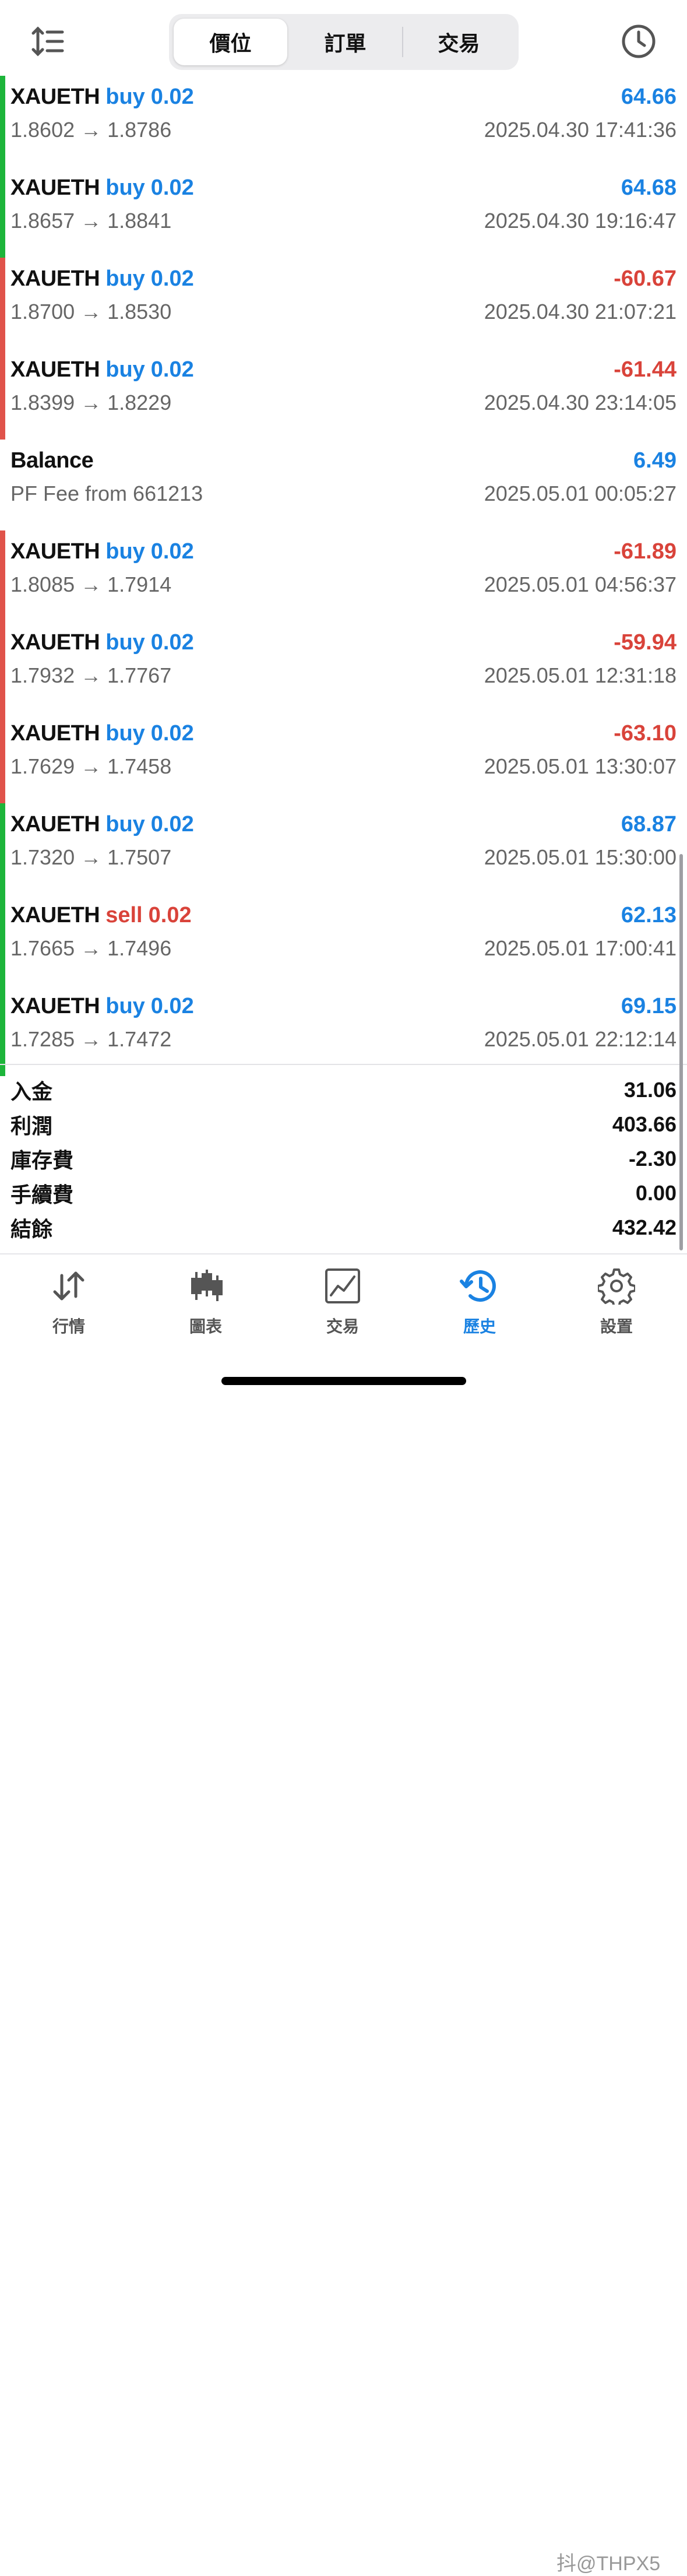 This screenshot has height=2576, width=687. I want to click on home-indicator, so click(343, 1381).